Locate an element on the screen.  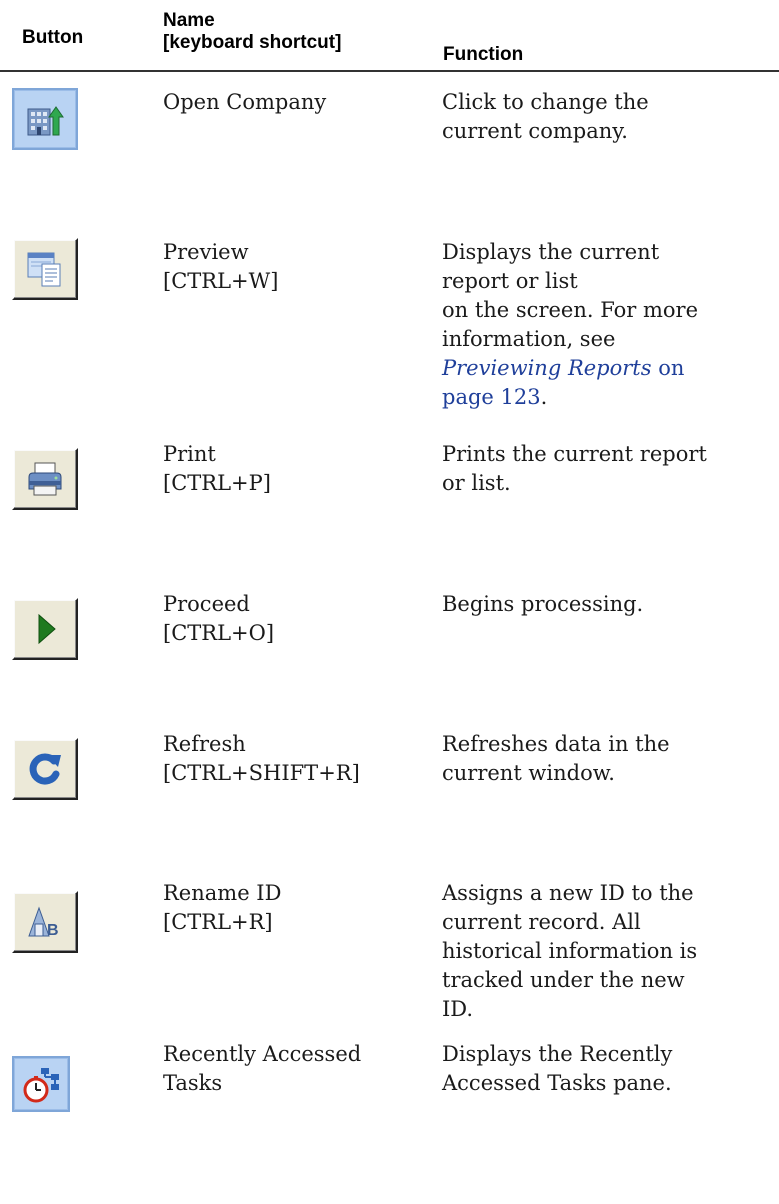
button-name-label: Print is located at coordinates (189, 454).